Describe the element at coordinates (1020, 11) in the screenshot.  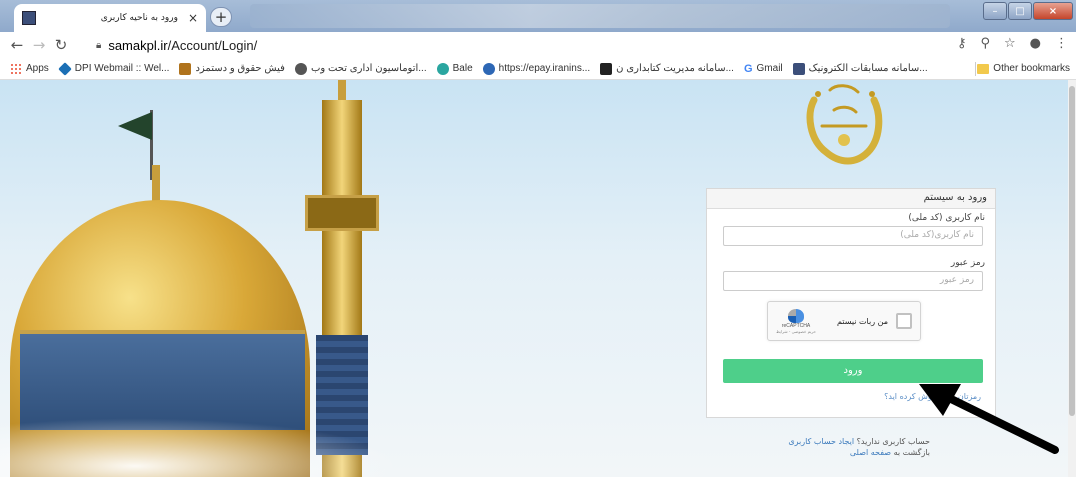
I see `window-maximize-button: □` at that location.